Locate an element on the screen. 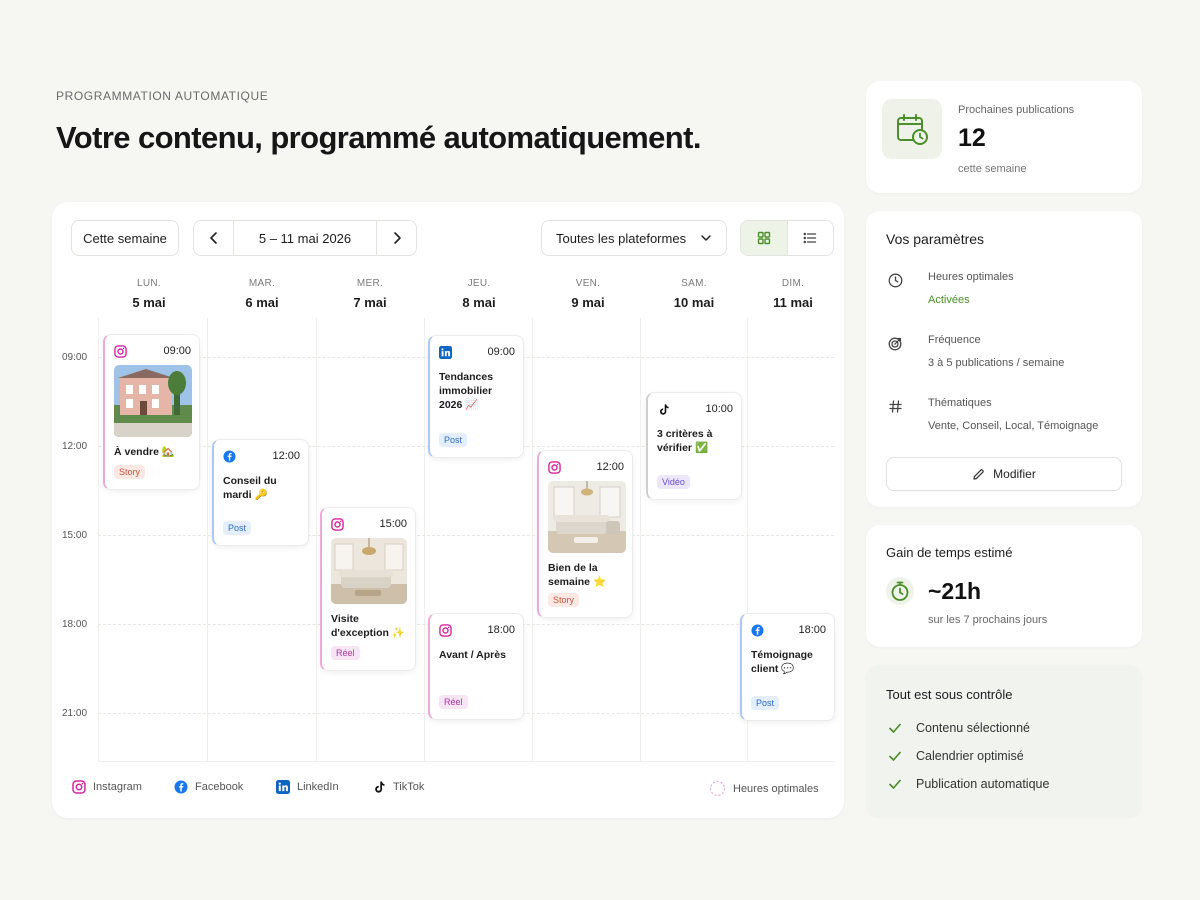 This screenshot has height=900, width=1200. legend-label: Heures optimales is located at coordinates (776, 788).